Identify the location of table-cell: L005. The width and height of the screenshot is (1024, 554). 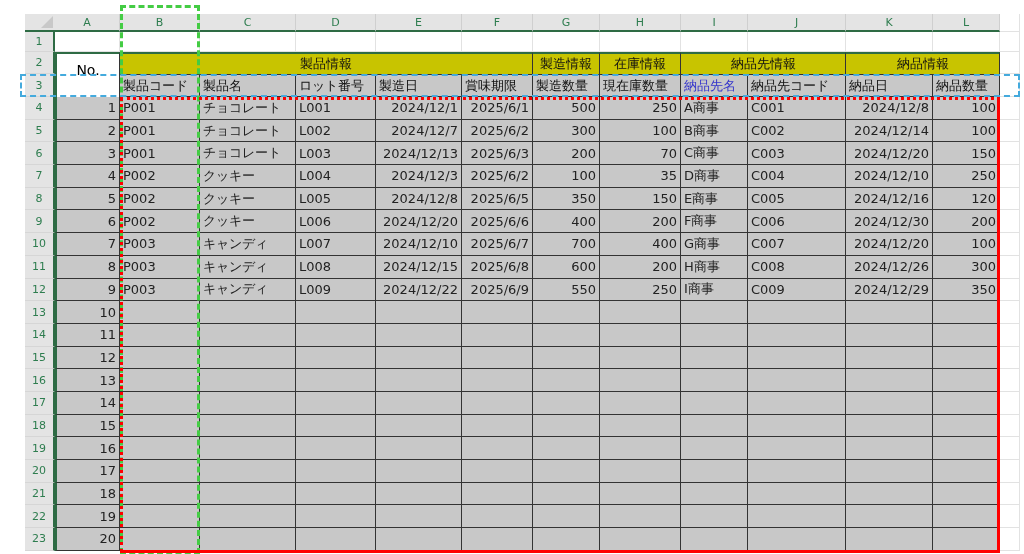
(336, 199).